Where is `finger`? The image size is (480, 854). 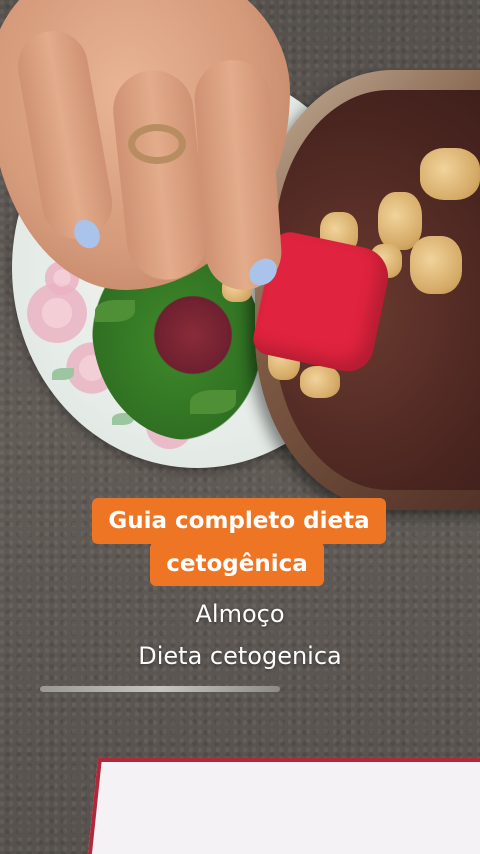 finger is located at coordinates (238, 175).